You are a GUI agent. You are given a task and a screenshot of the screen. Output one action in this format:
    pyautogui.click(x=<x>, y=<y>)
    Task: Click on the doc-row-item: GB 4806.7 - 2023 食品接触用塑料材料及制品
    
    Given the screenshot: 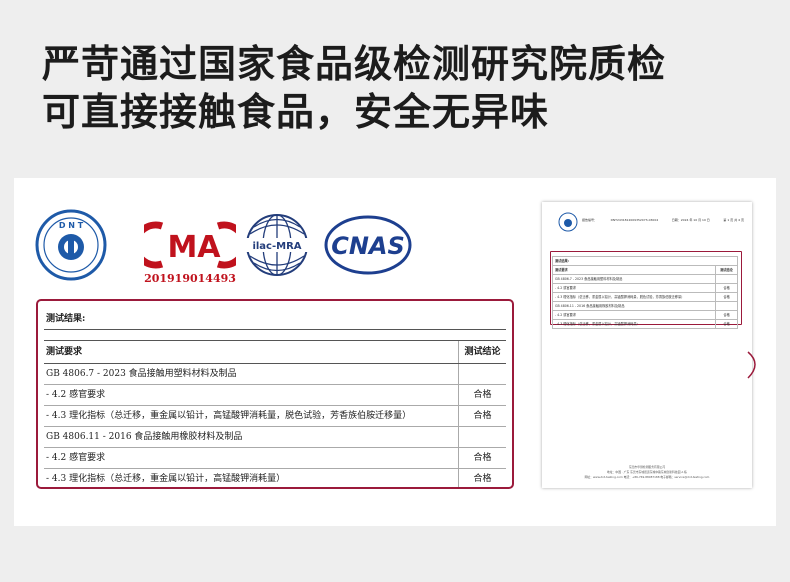 What is the action you would take?
    pyautogui.click(x=634, y=279)
    